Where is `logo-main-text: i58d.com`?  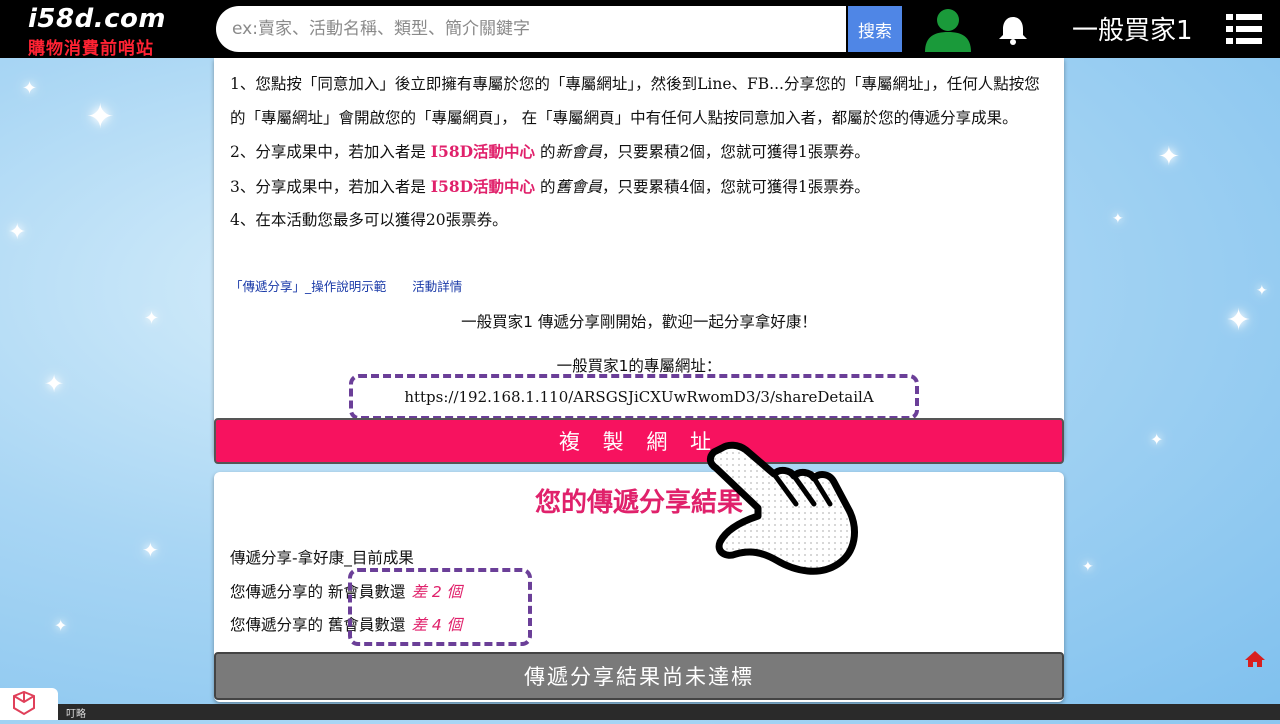 logo-main-text: i58d.com is located at coordinates (97, 19).